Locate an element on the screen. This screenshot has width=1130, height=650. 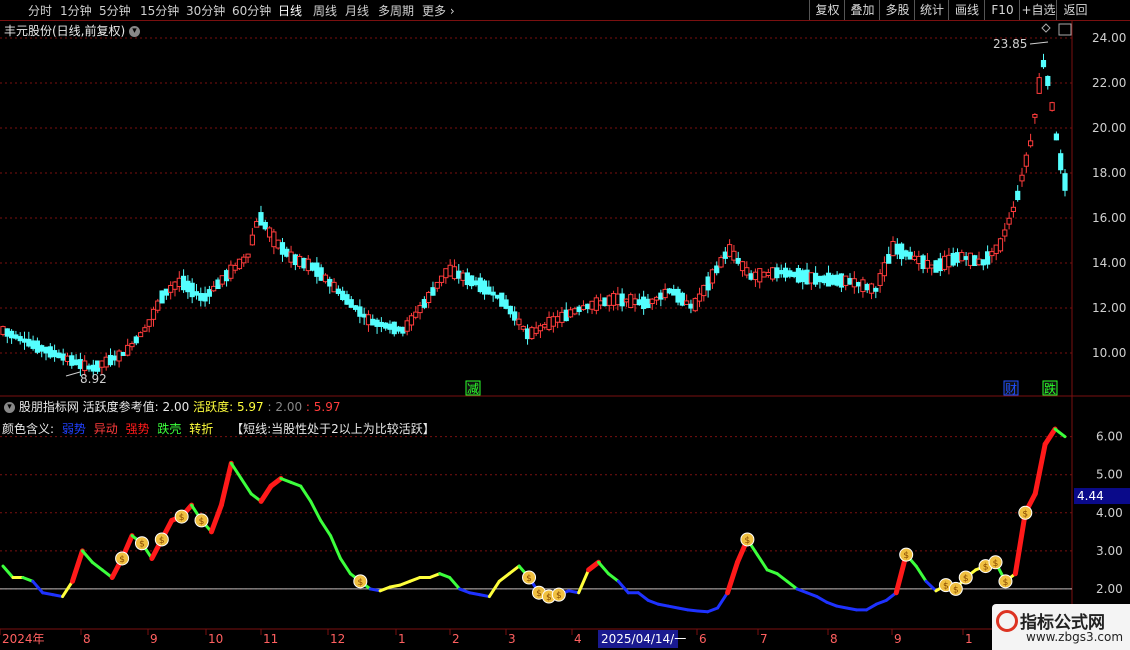
main-y-tick-5: 14.00 is located at coordinates (1109, 263).